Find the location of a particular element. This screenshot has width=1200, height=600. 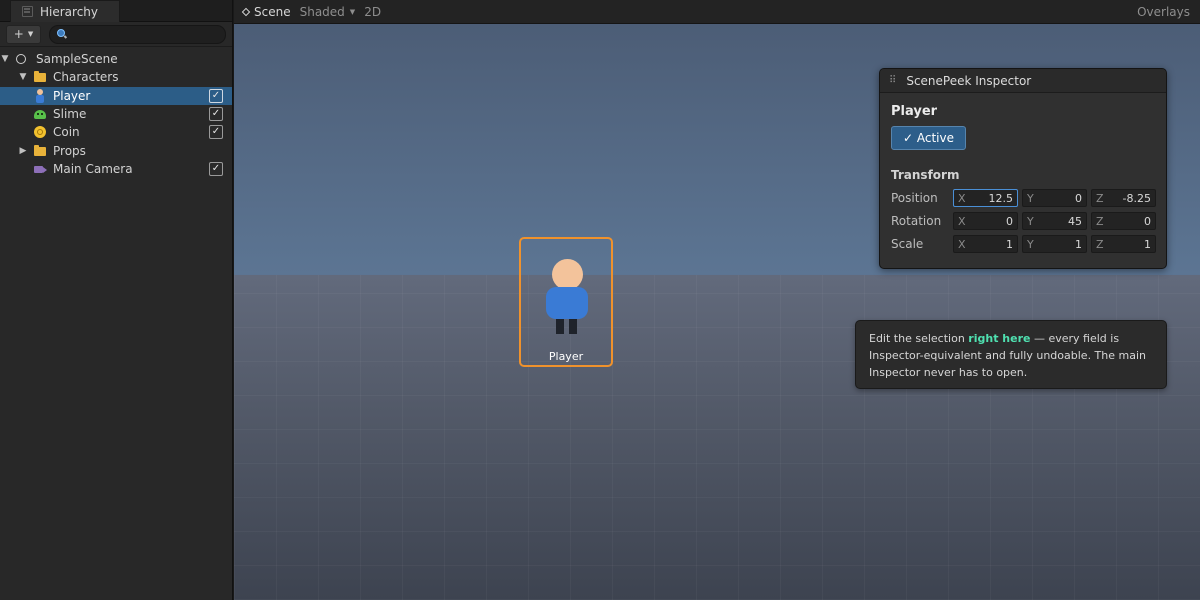

player-body is located at coordinates (567, 303).